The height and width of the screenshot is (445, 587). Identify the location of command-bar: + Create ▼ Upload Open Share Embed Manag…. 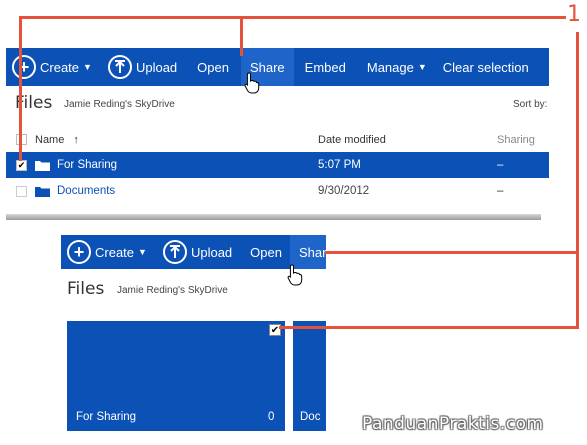
(277, 67).